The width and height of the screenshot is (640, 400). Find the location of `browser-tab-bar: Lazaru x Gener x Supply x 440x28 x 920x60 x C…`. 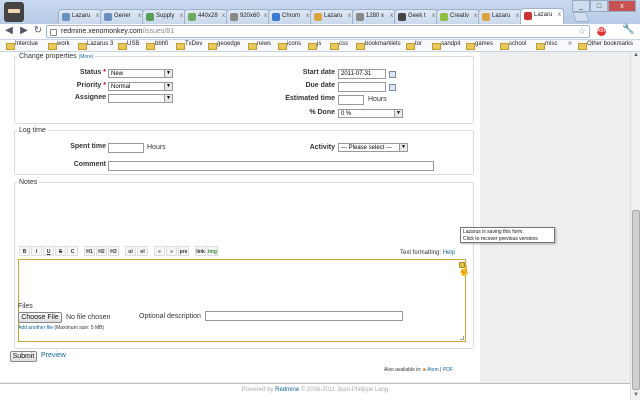

browser-tab-bar: Lazaru x Gener x Supply x 440x28 x 920x60 x C… is located at coordinates (320, 12).